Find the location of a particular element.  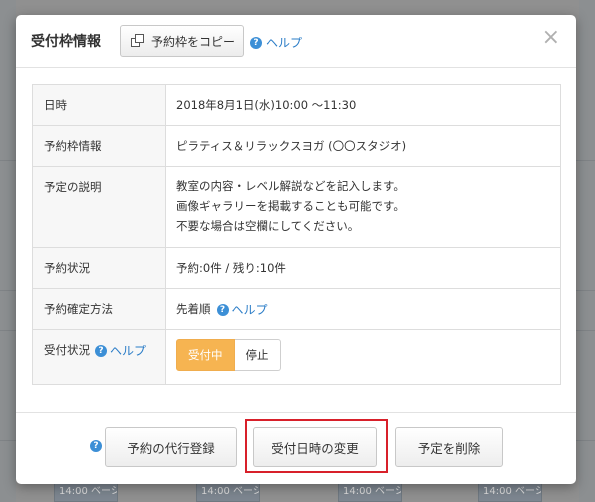

change-datetime-button: 受付日時の変更 is located at coordinates (315, 447).